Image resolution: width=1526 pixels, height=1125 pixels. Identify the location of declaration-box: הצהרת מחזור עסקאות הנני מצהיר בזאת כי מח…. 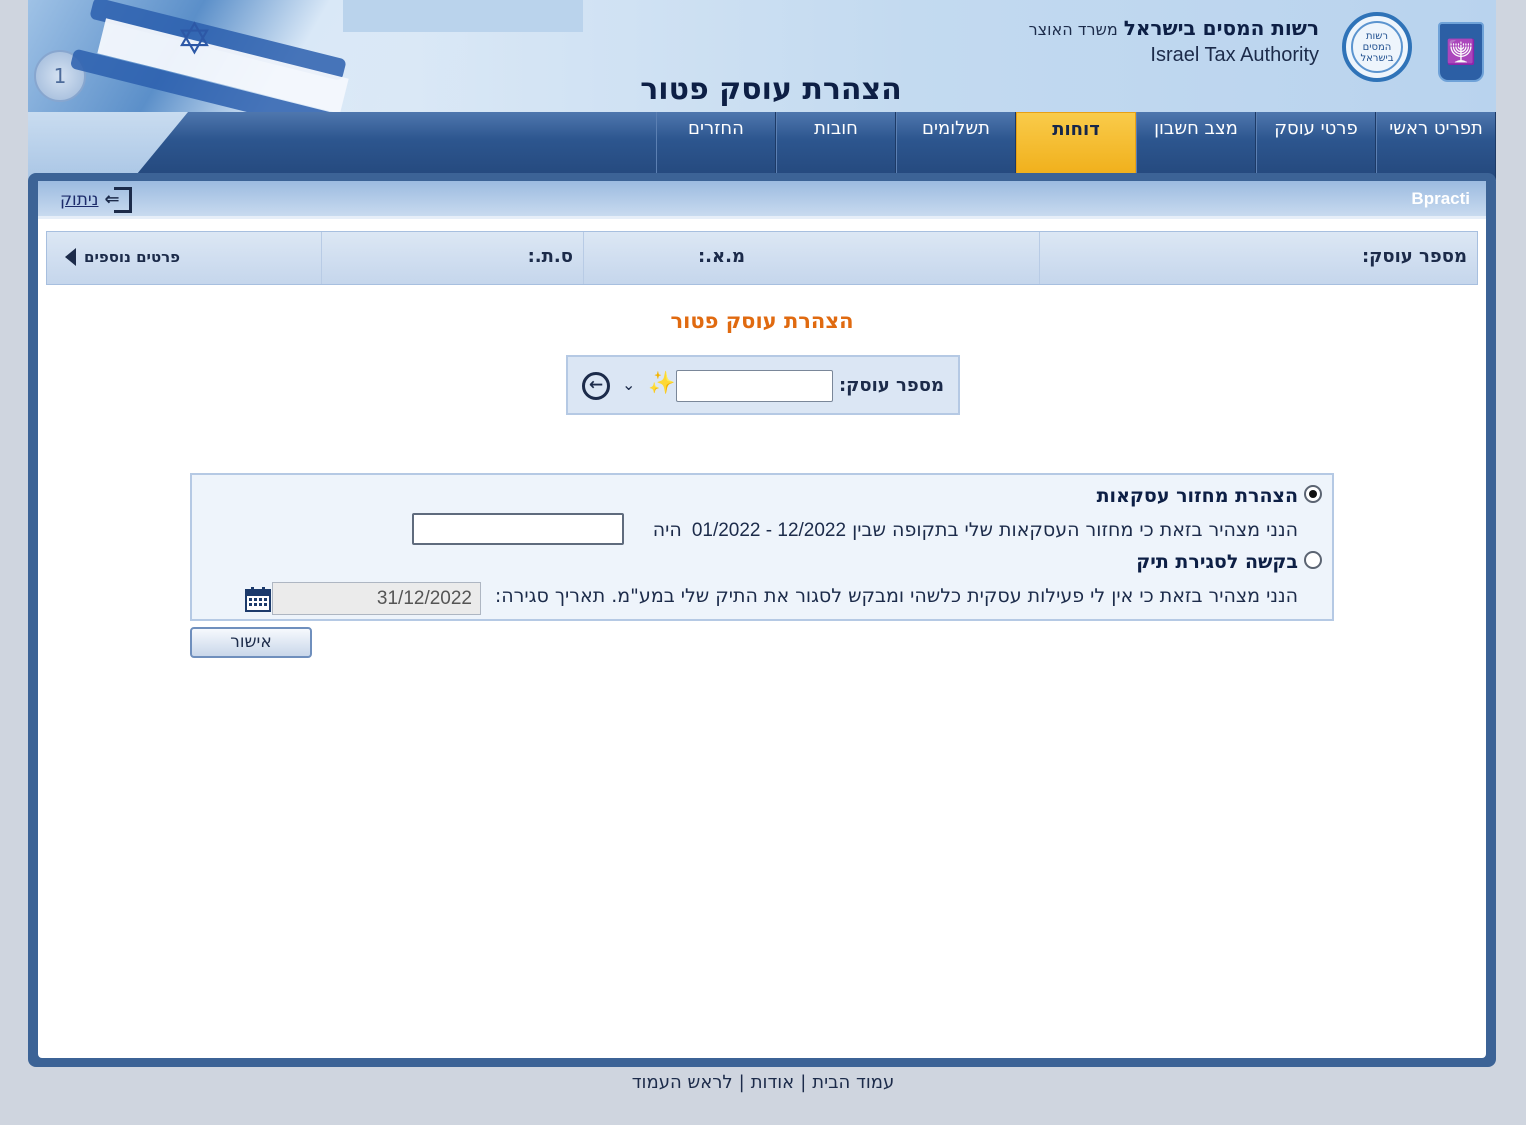
(762, 547).